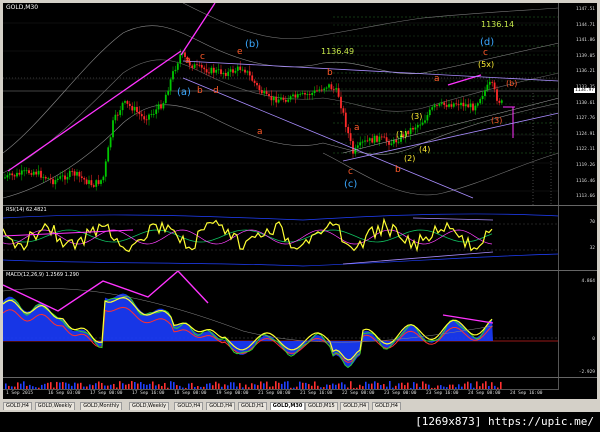 The image size is (600, 432). Describe the element at coordinates (577, 383) in the screenshot. I see `volume-axis` at that location.